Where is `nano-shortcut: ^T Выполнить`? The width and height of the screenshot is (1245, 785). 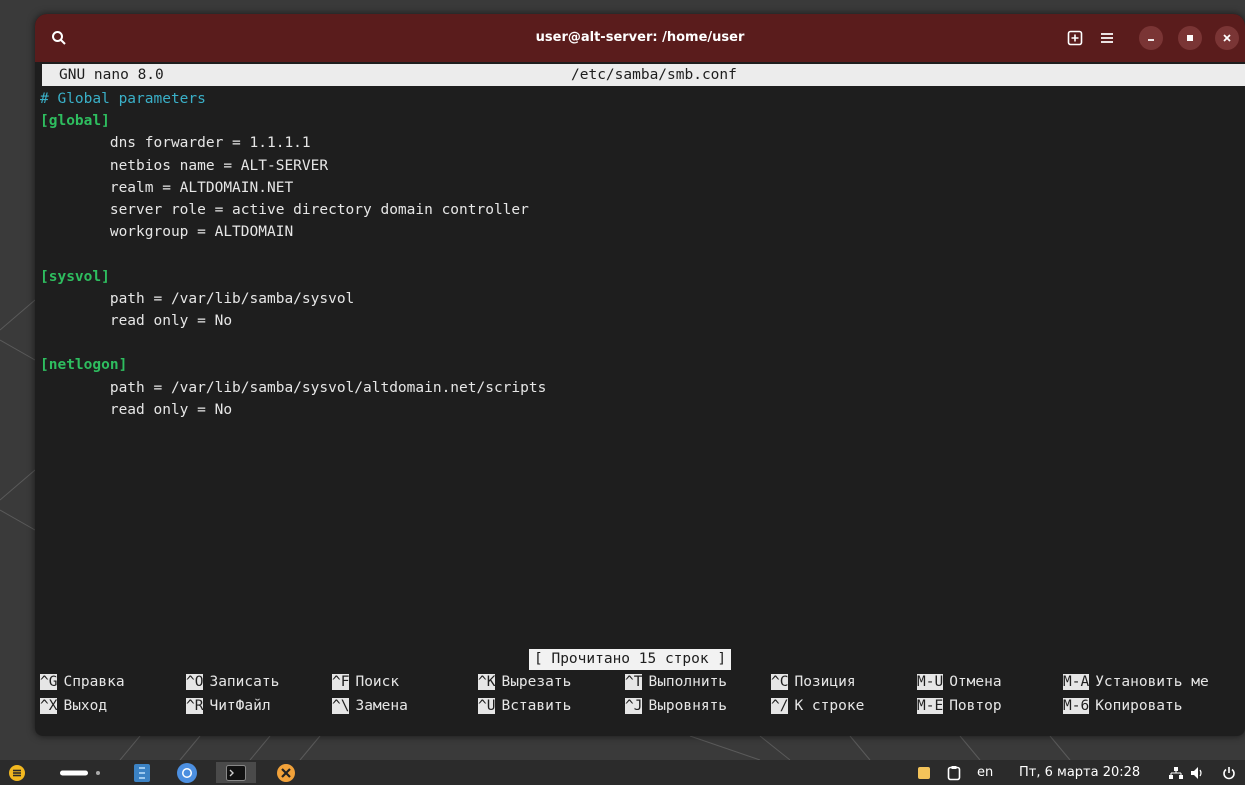 nano-shortcut: ^T Выполнить is located at coordinates (676, 682).